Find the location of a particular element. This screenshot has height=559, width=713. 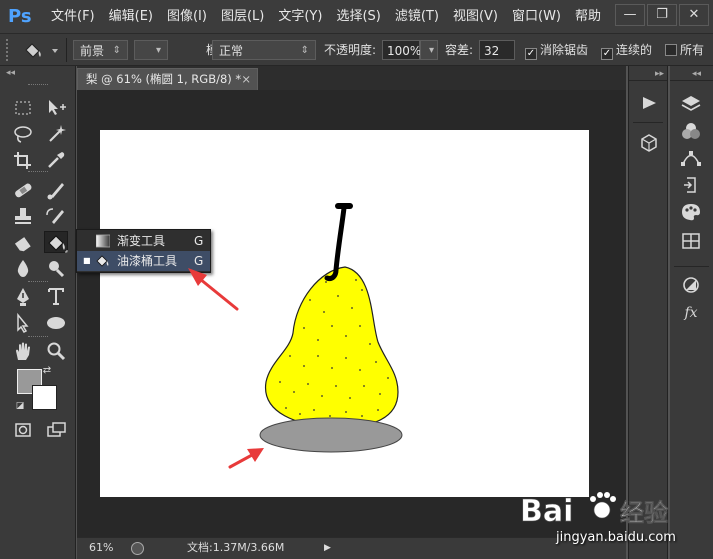

swatches-panel-button is located at coordinates (691, 212).